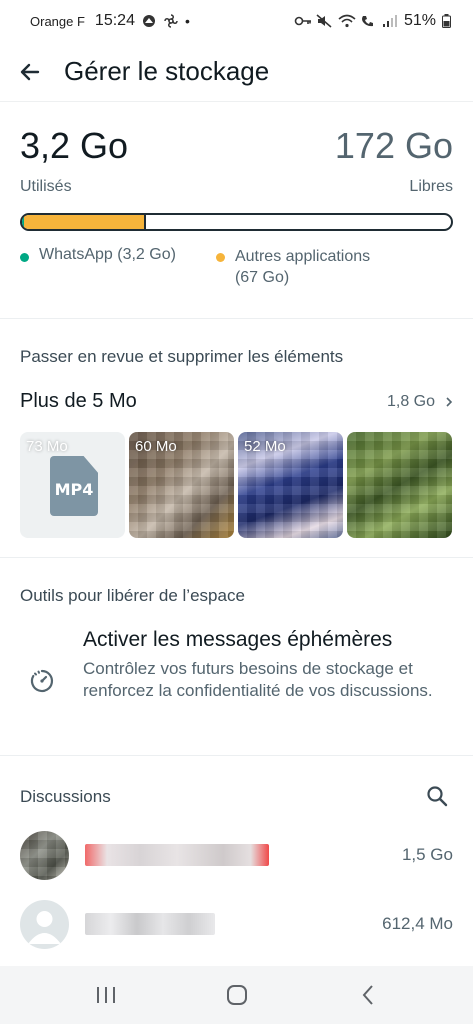 This screenshot has height=1024, width=473. What do you see at coordinates (410, 401) in the screenshot?
I see `large-files-size: 1,8 Go` at bounding box center [410, 401].